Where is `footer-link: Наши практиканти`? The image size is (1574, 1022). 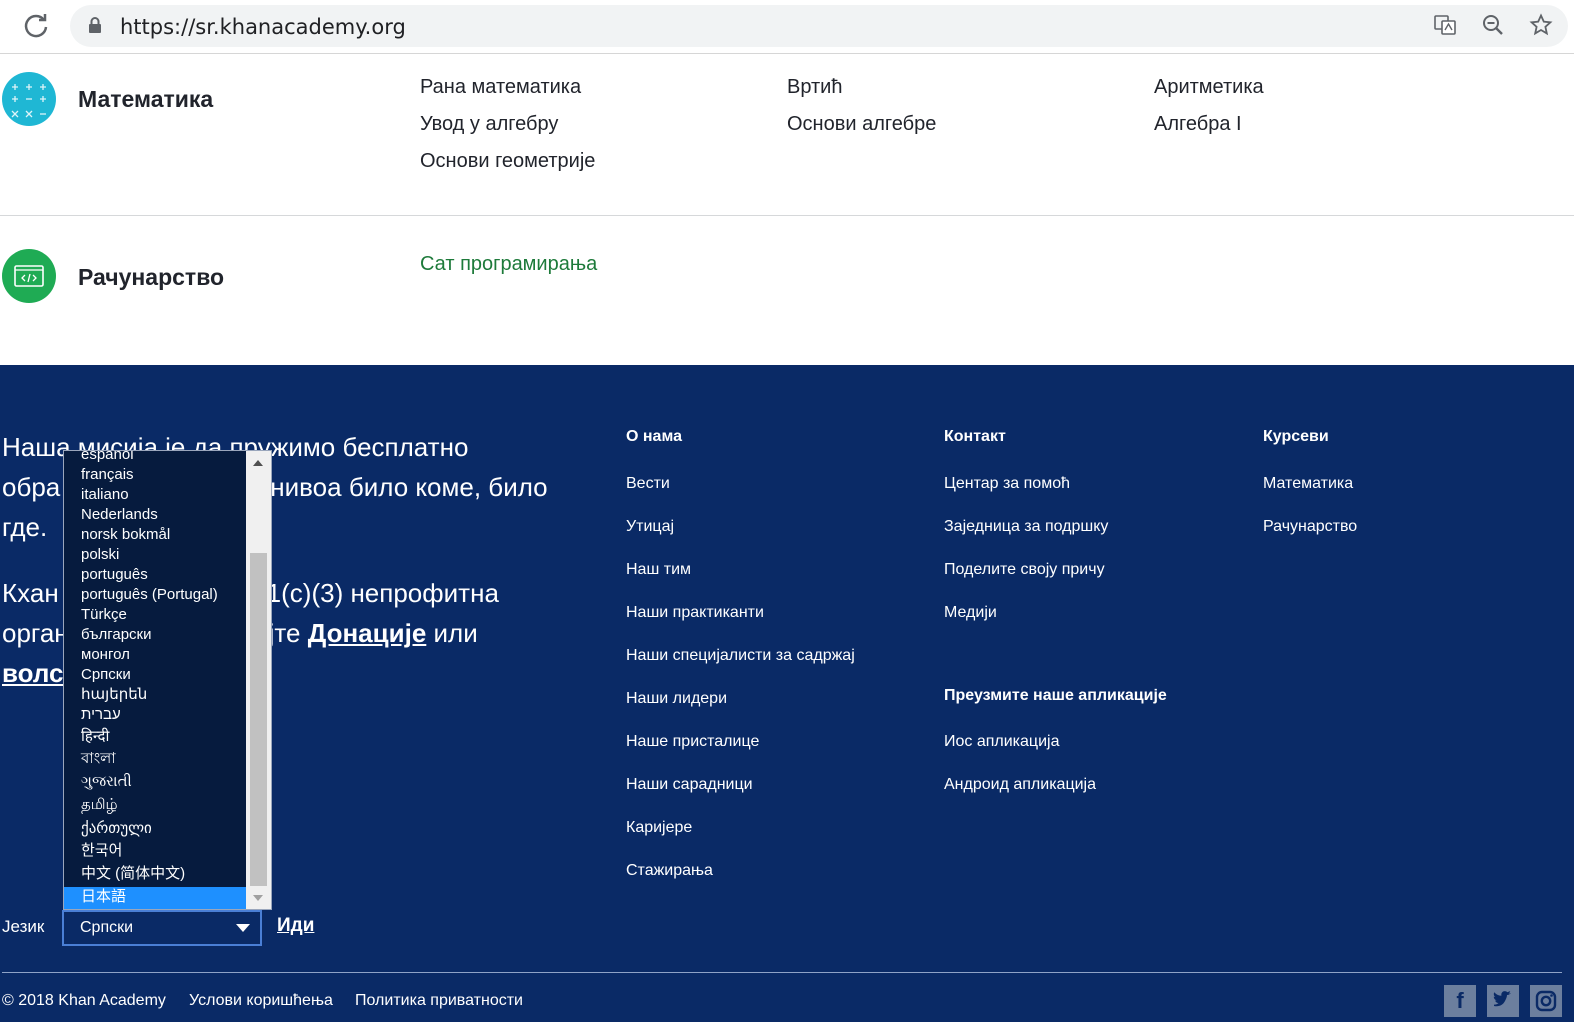
footer-link: Наши практиканти is located at coordinates (695, 613).